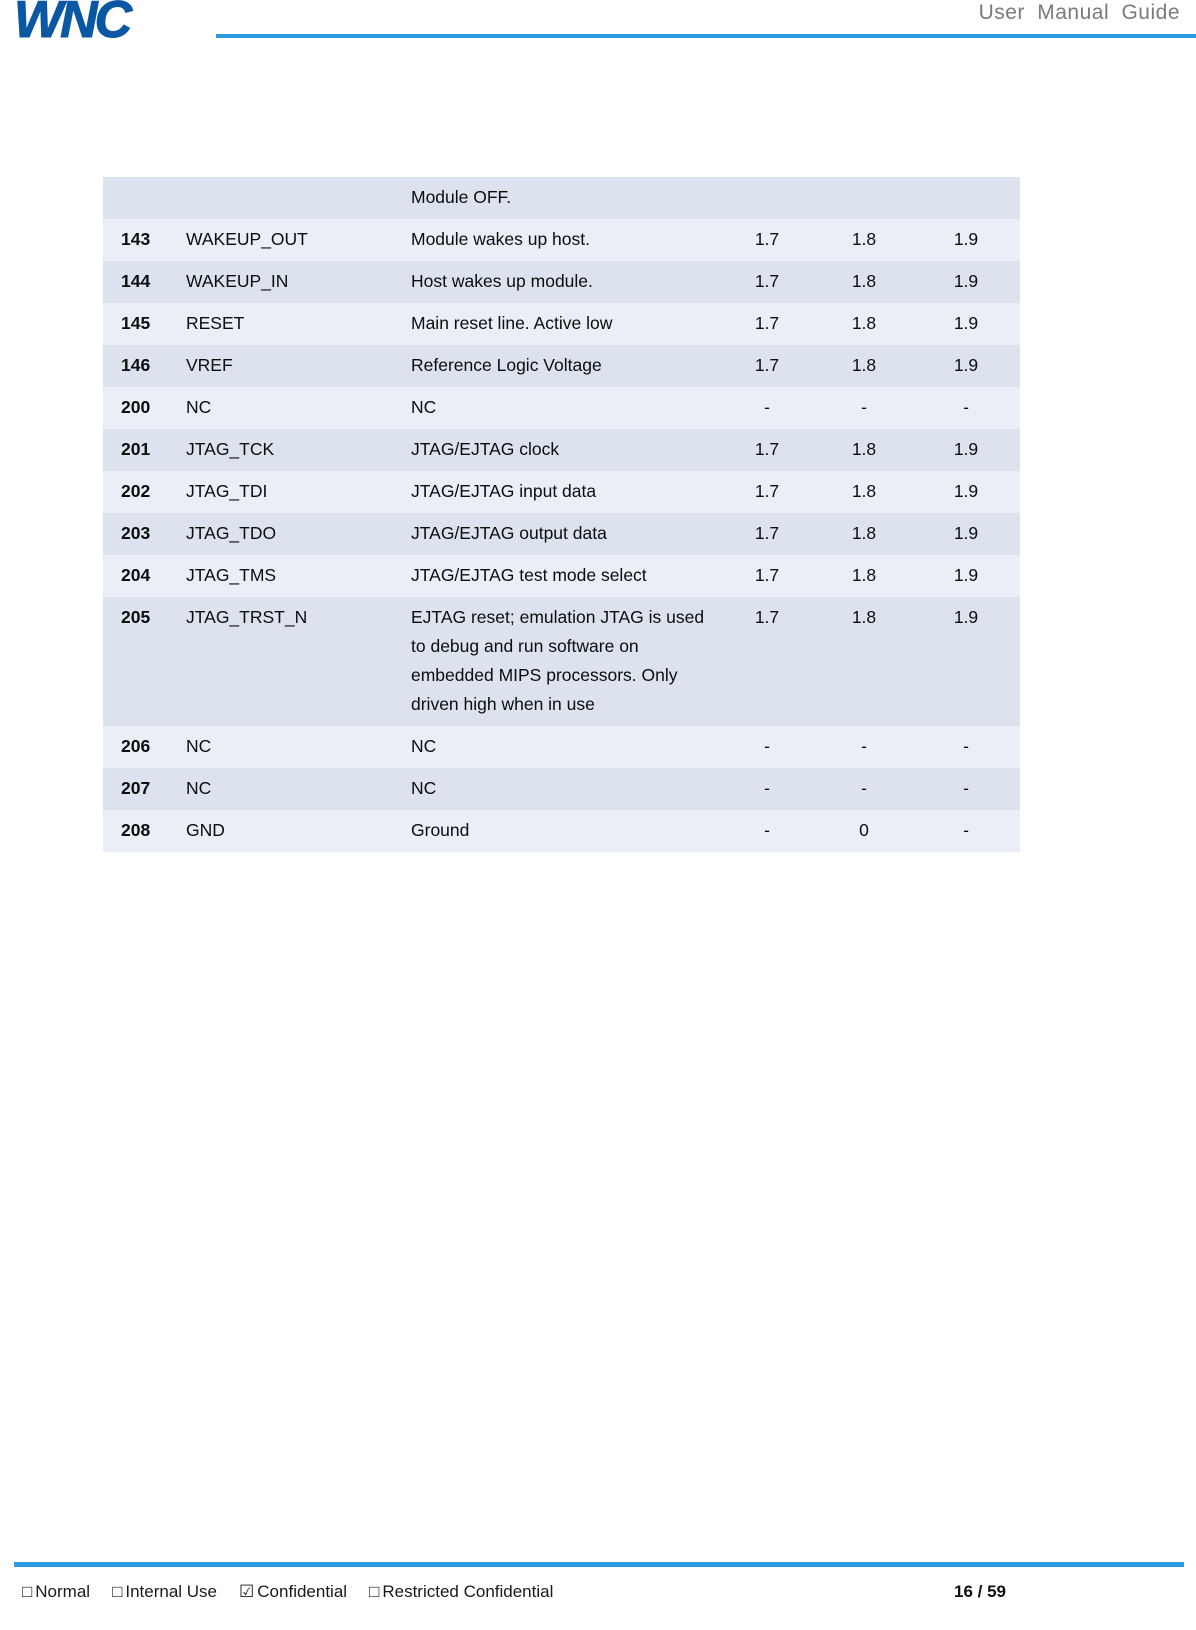  Describe the element at coordinates (468, 1591) in the screenshot. I see `classification-label: Restricted Confidential` at that location.